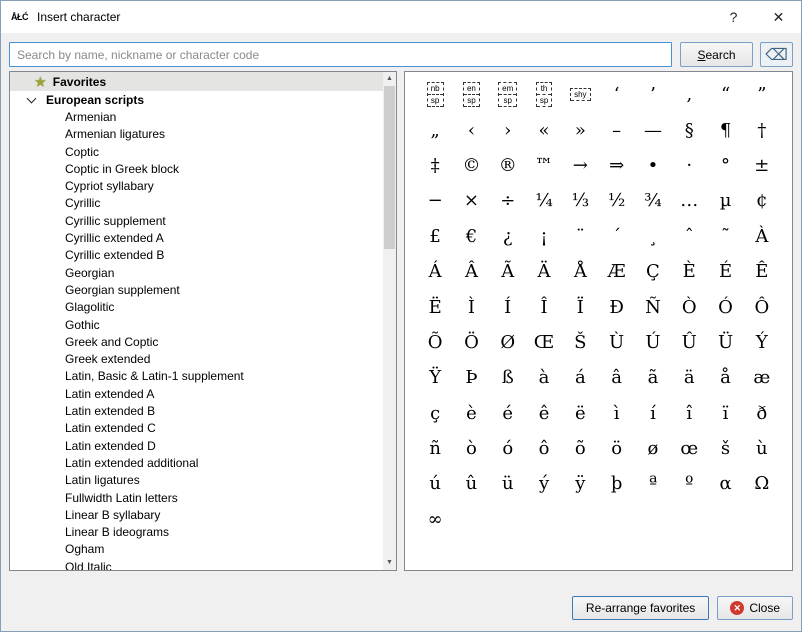 The width and height of the screenshot is (802, 632). Describe the element at coordinates (580, 271) in the screenshot. I see `character-cell: Å` at that location.